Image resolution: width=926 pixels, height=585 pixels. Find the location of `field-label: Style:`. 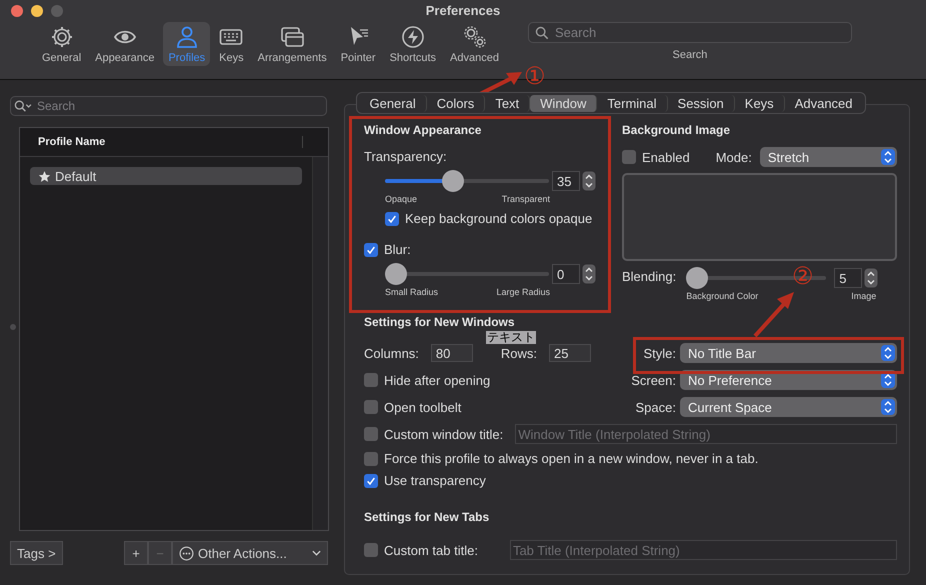

field-label: Style: is located at coordinates (659, 353).